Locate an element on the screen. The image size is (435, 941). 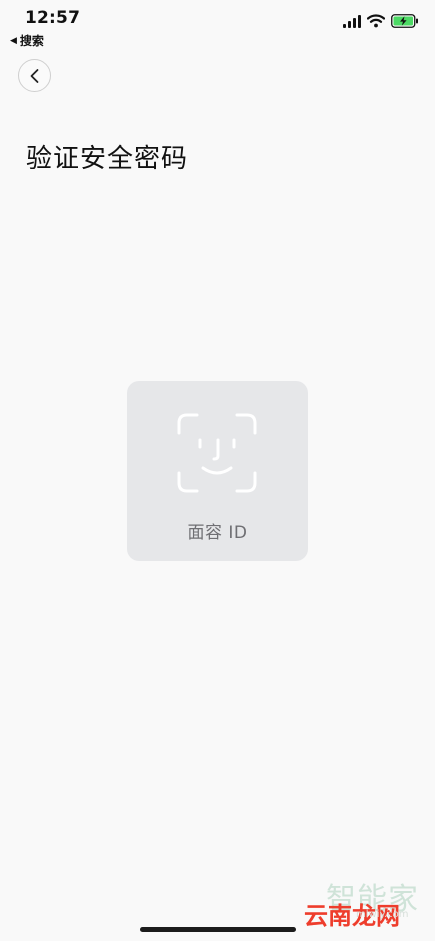
watermark-url: mlwiy.com is located at coordinates (382, 914).